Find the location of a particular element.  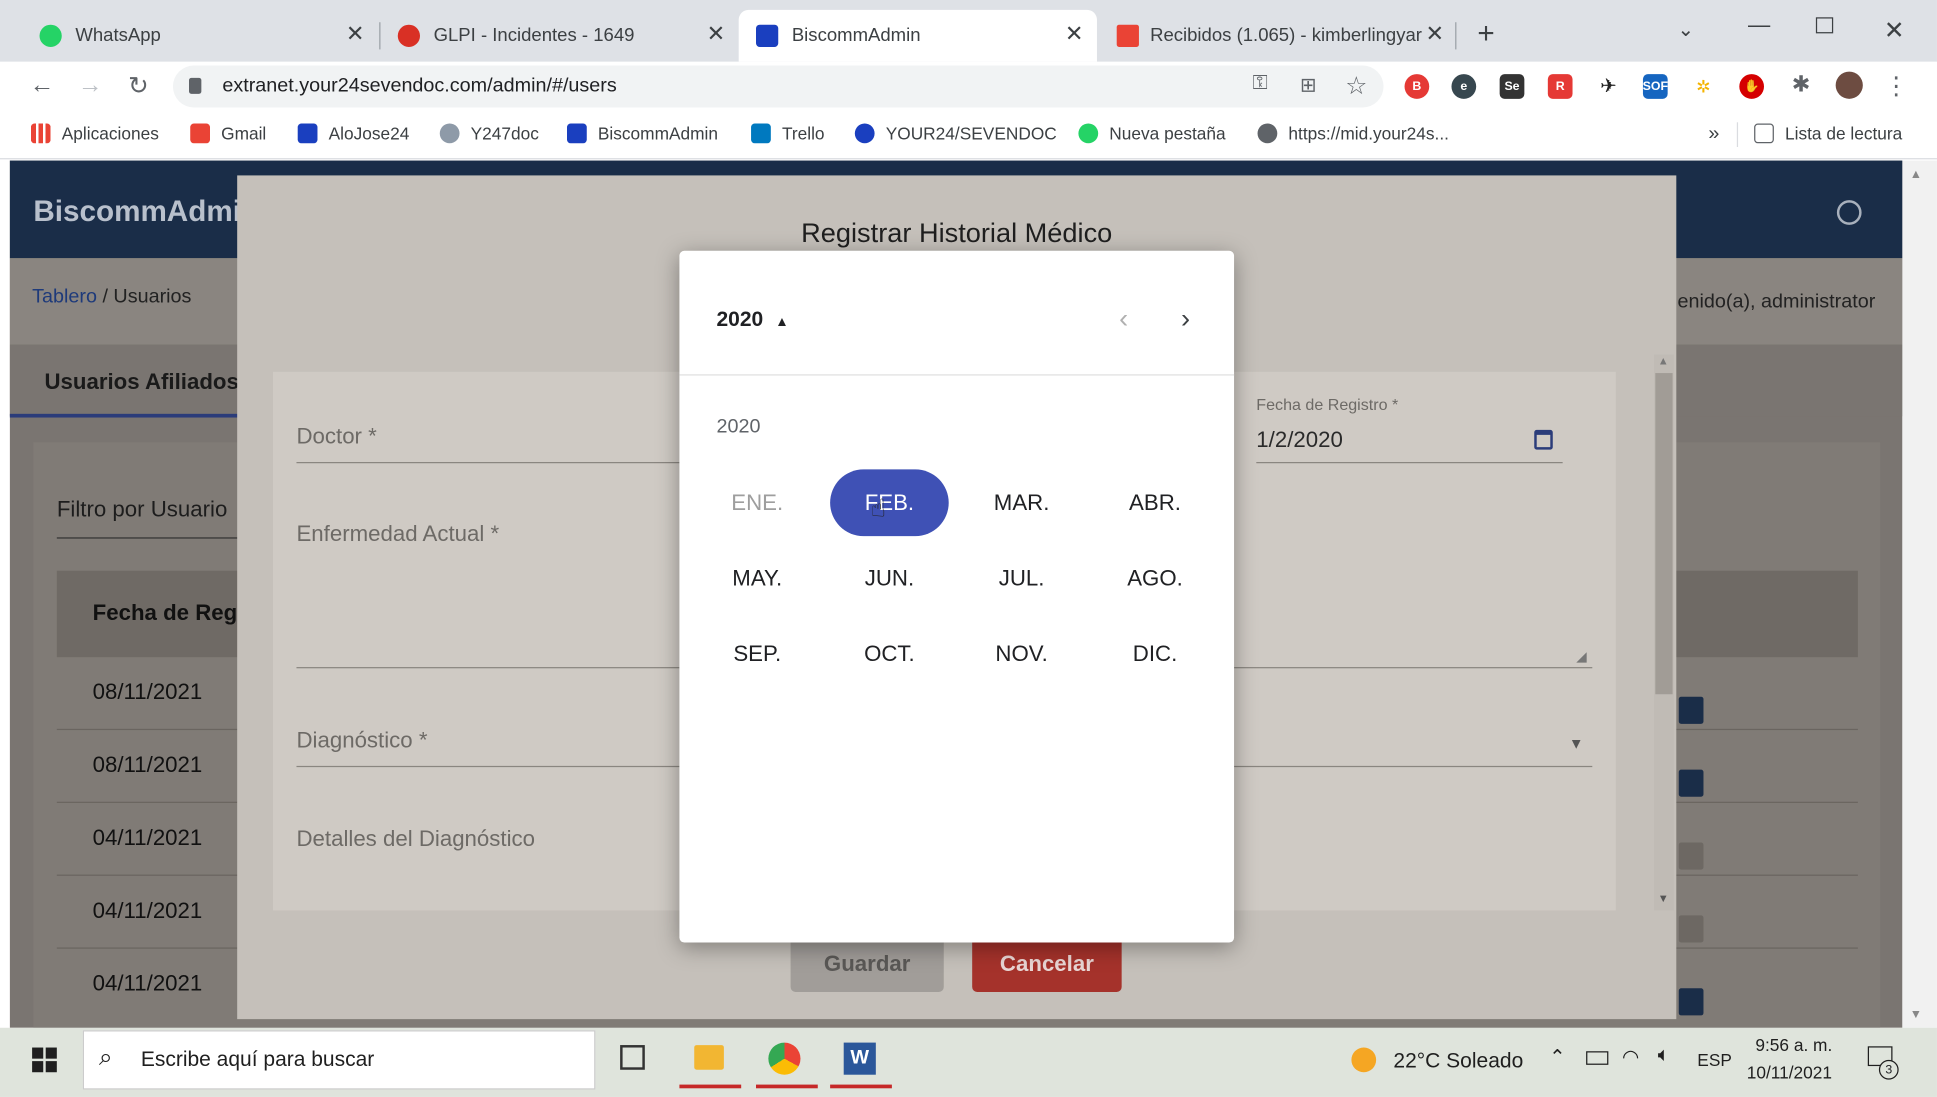

month-jun: JUN. is located at coordinates (889, 578).